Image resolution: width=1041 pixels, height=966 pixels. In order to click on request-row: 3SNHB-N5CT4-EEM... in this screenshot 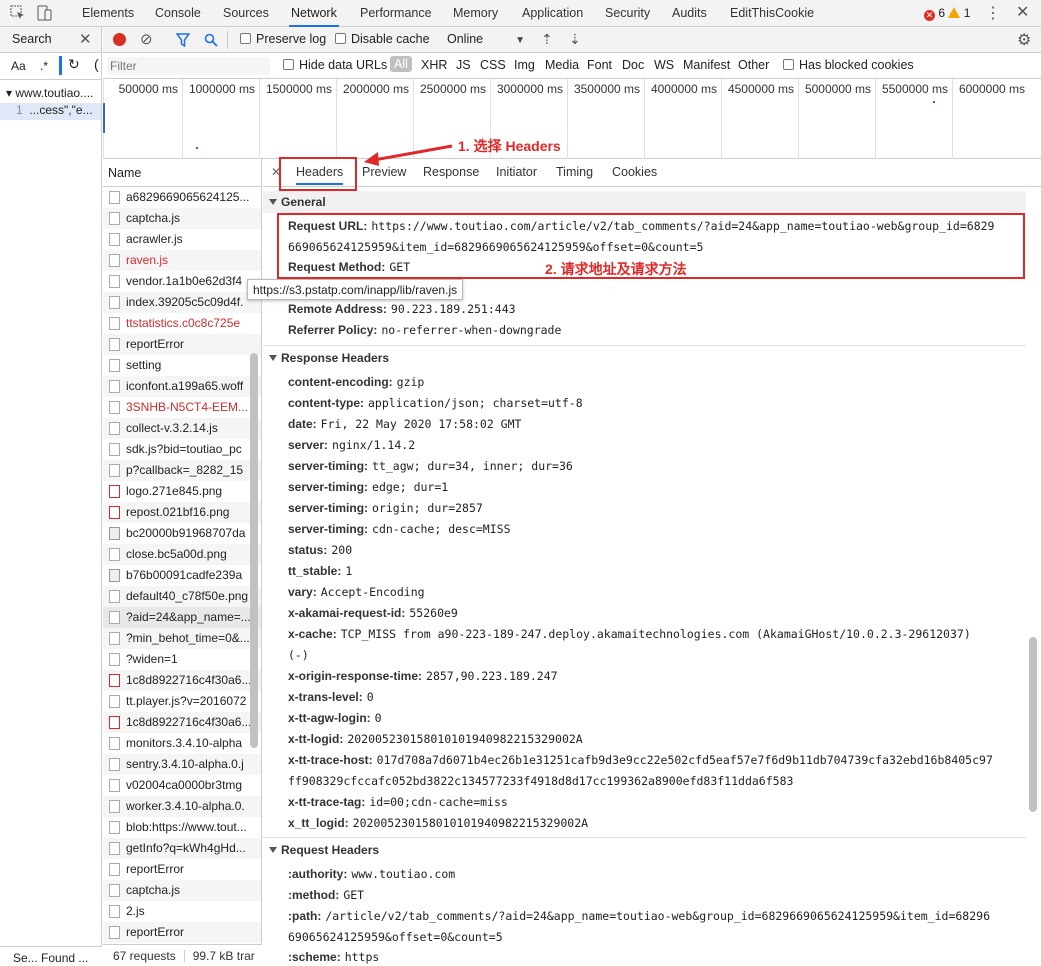, I will do `click(182, 407)`.